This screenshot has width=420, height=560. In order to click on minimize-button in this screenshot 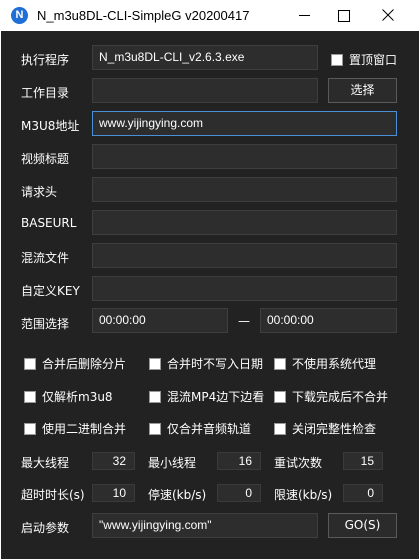, I will do `click(305, 15)`.